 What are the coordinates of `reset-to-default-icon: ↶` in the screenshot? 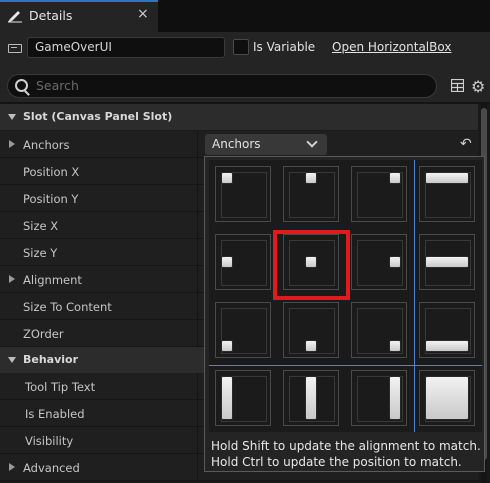 It's located at (466, 144).